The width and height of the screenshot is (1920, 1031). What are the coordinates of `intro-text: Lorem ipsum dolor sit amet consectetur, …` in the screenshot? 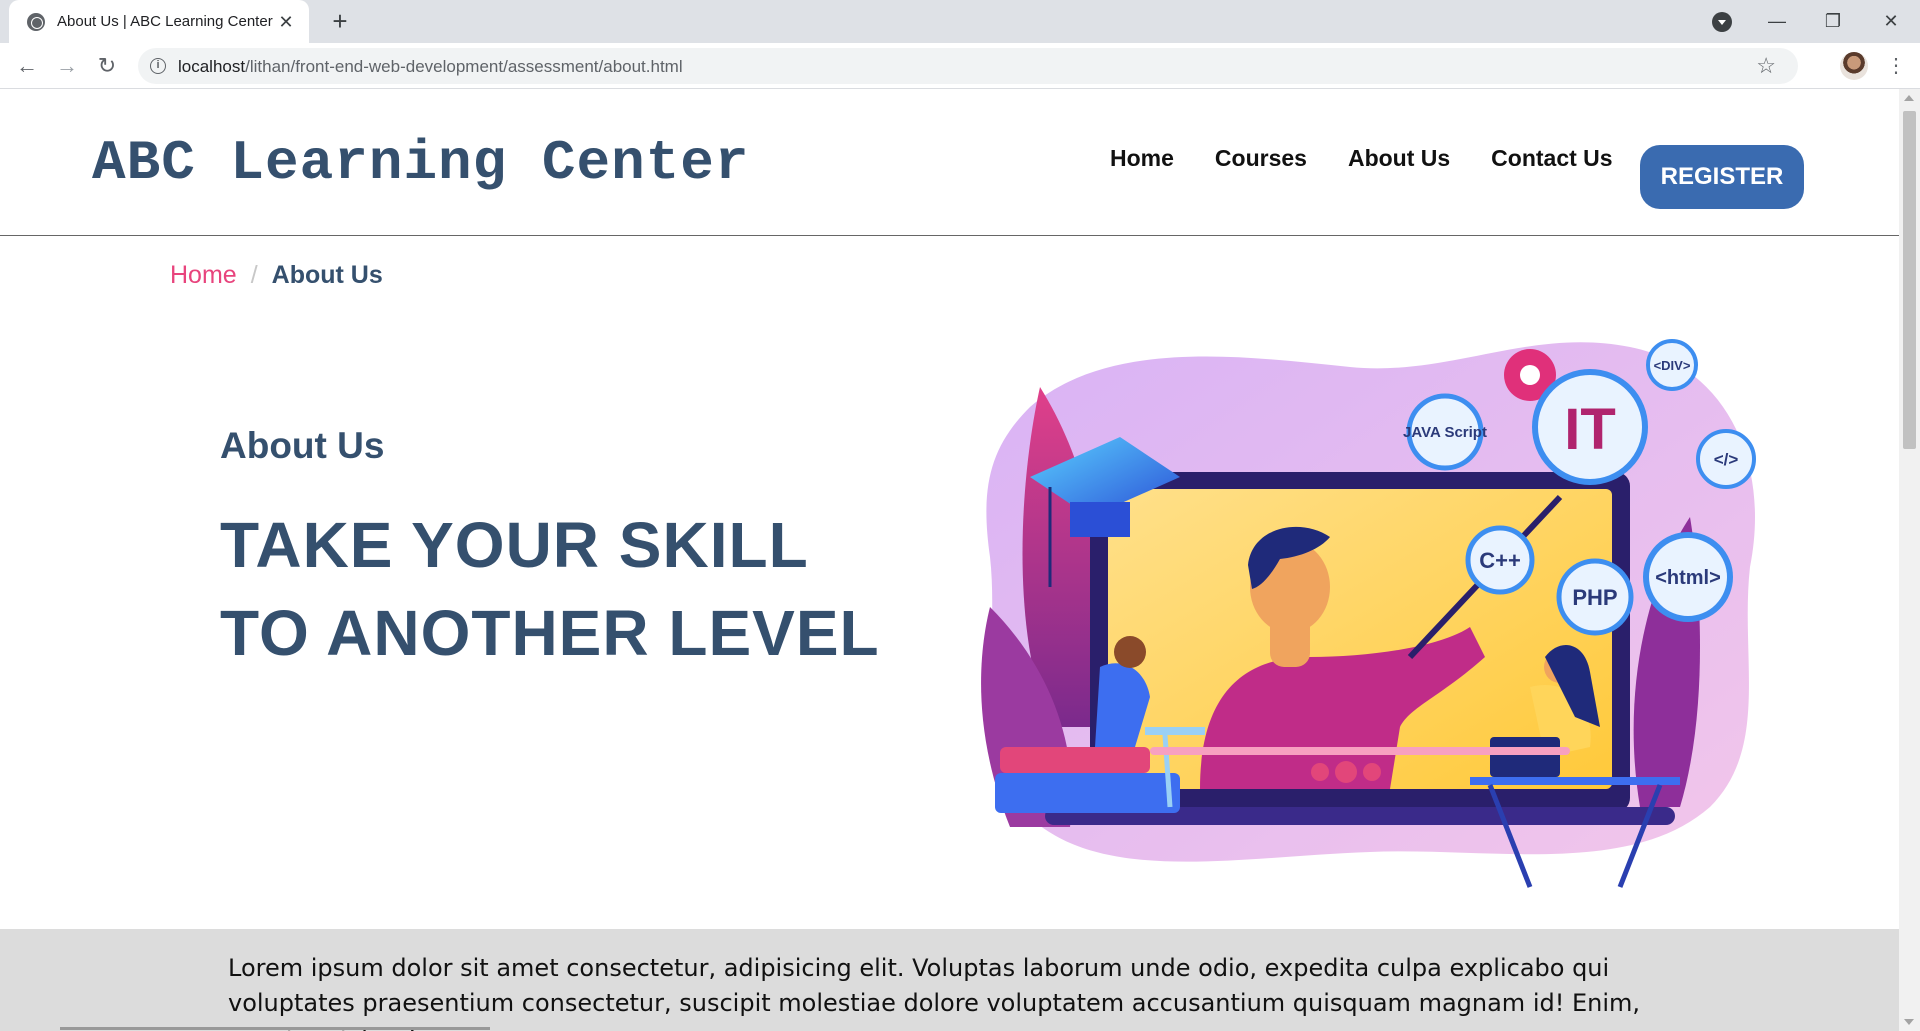 It's located at (934, 992).